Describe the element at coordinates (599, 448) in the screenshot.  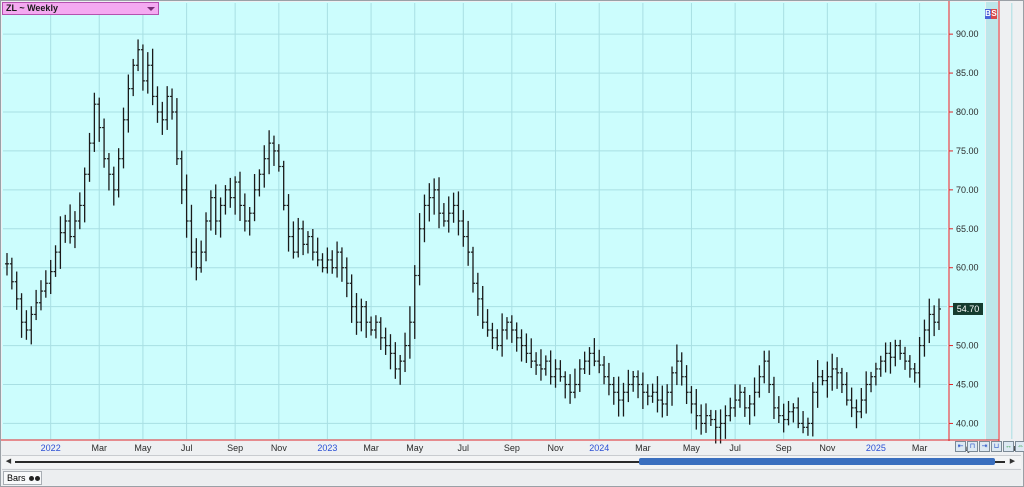
I see `x-year-label: 2024` at that location.